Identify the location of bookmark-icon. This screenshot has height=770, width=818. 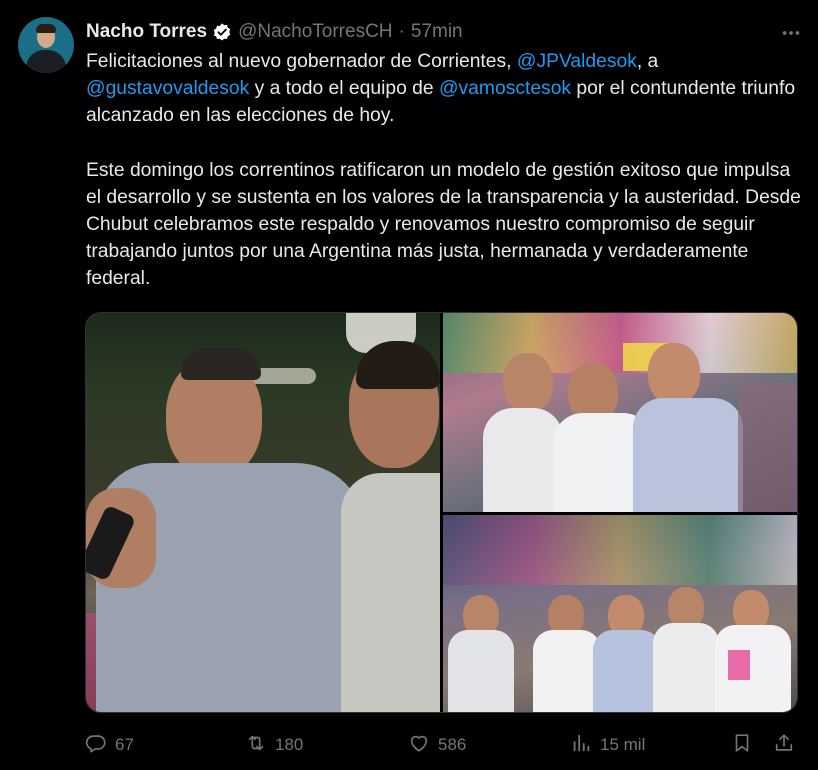
(746, 745).